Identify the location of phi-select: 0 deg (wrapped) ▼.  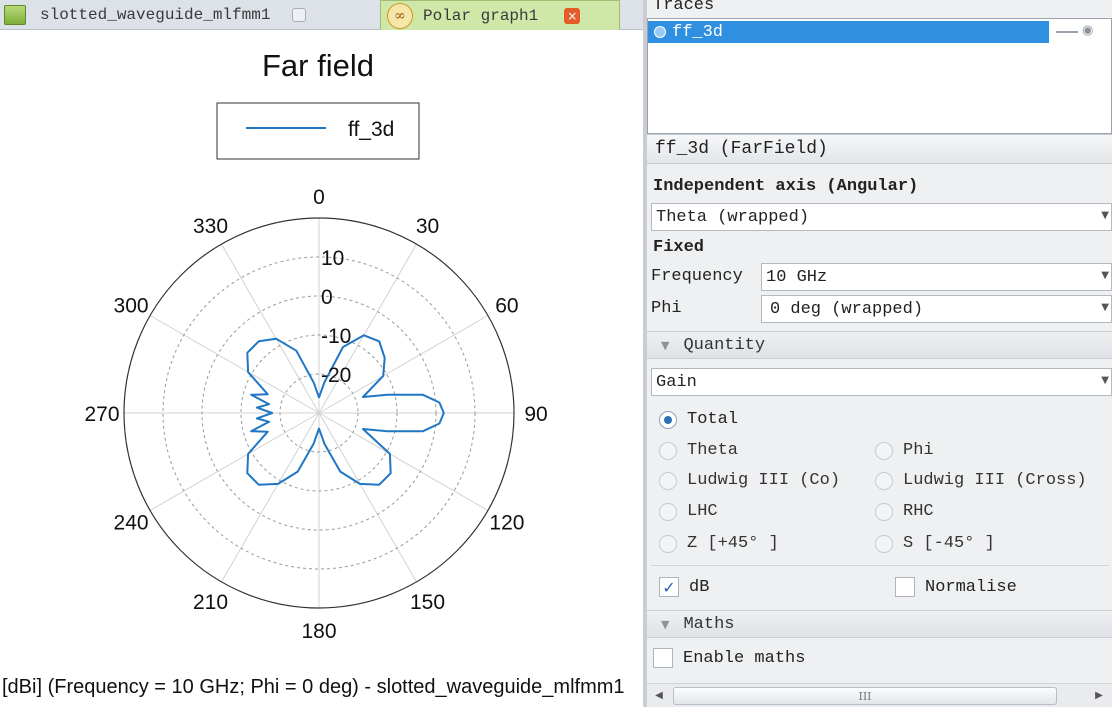
(936, 309).